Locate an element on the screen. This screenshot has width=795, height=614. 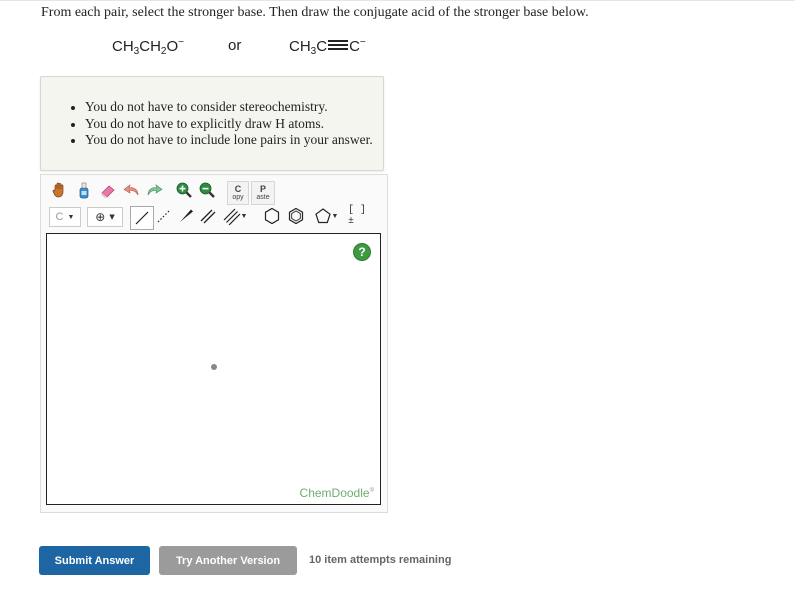
cyclohexane-icon is located at coordinates (272, 216).